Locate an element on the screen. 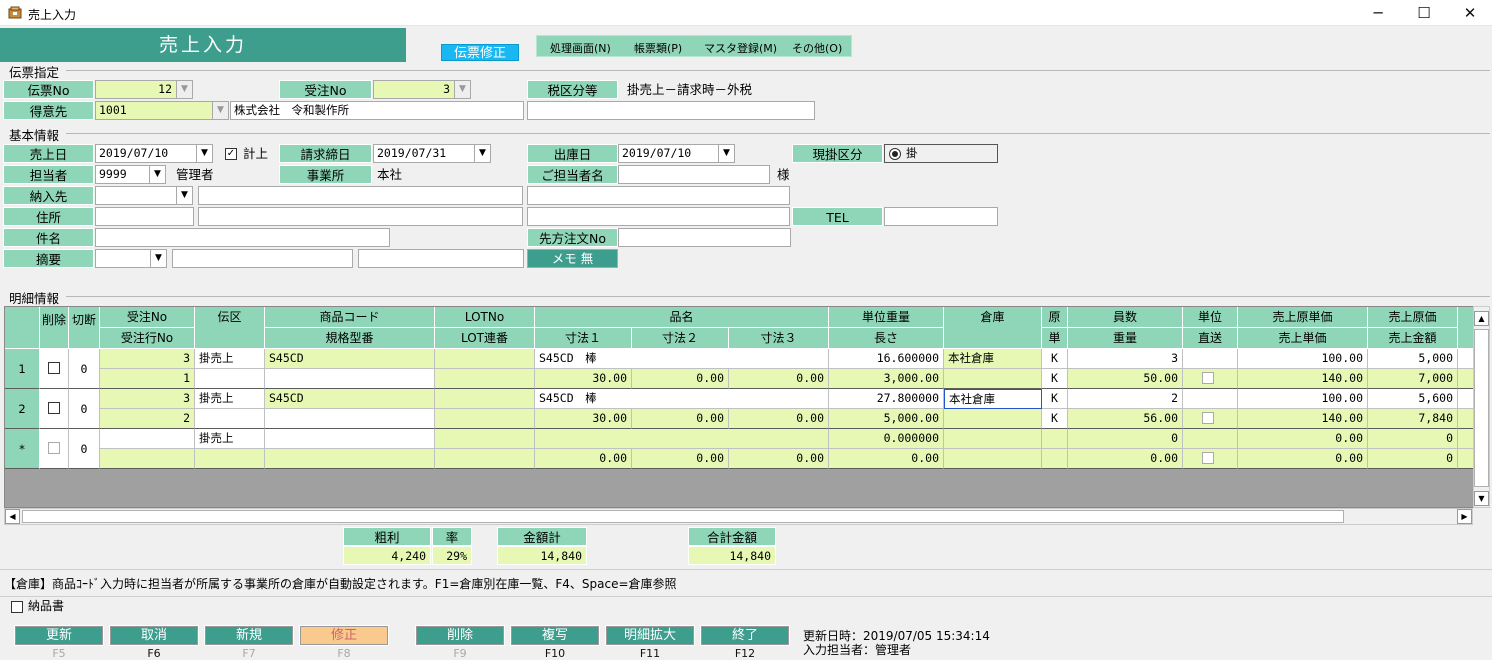 The image size is (1492, 660). delivery-extra-input is located at coordinates (658, 195).